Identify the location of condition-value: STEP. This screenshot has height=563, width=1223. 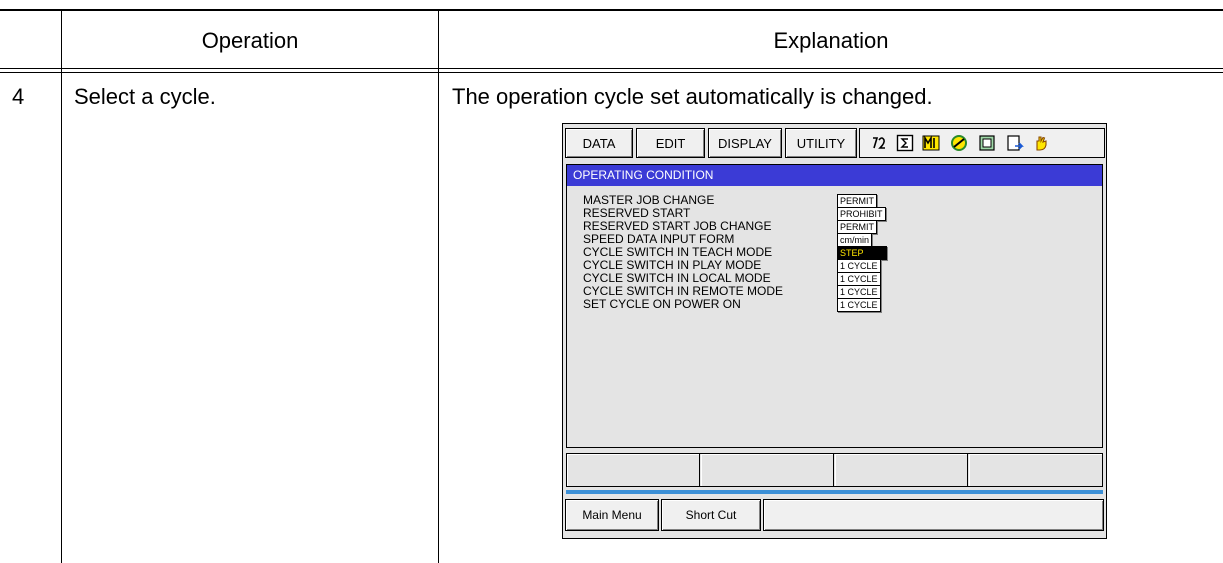
(862, 253).